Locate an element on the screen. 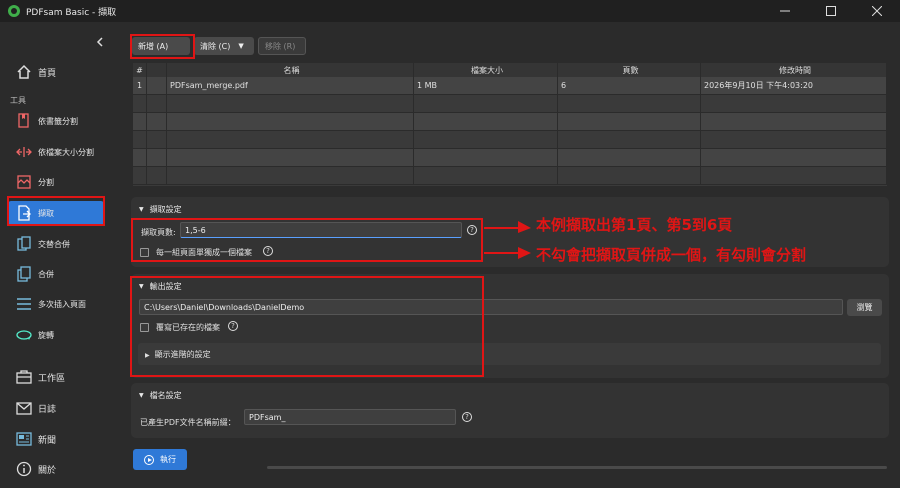  sidebar-item-alternate-mix: 交替合併 is located at coordinates (56, 244).